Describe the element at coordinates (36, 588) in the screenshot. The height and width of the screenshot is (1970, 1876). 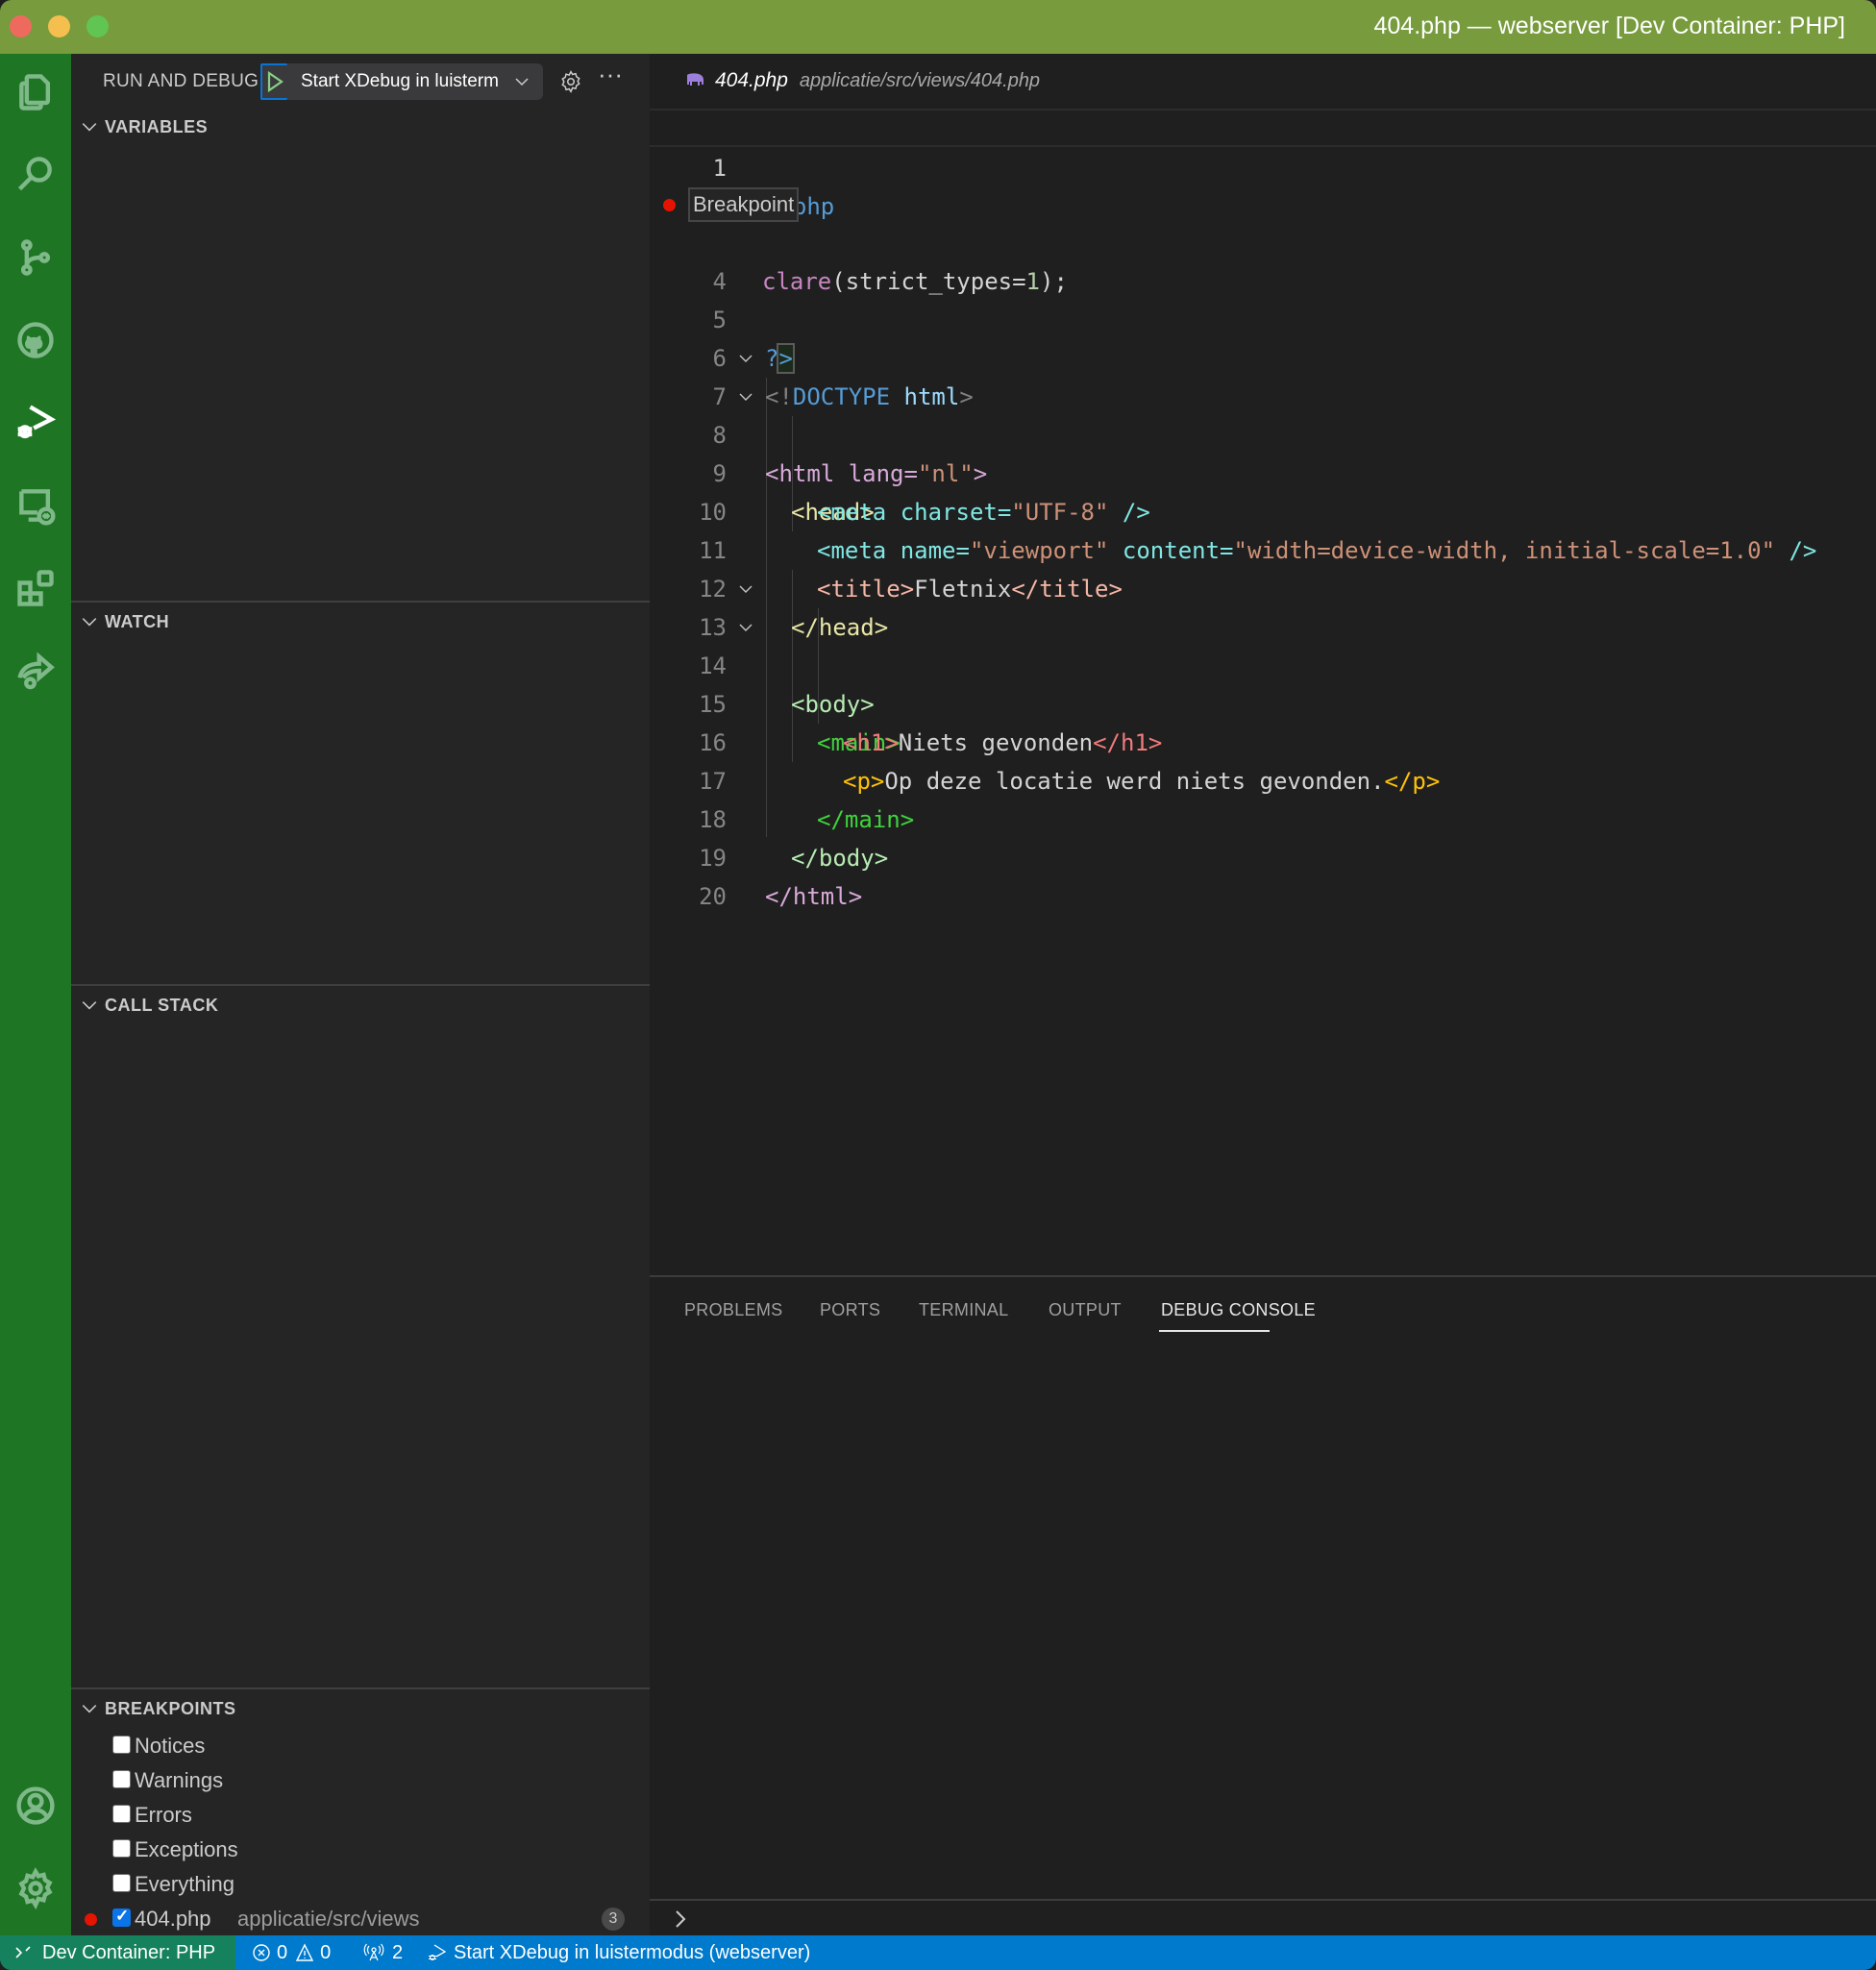
I see `extensions-icon` at that location.